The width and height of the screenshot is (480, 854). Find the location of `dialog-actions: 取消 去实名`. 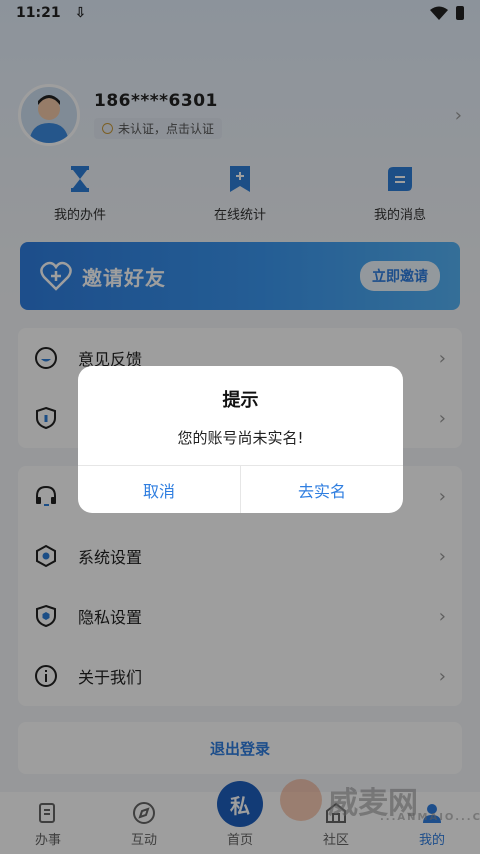

dialog-actions: 取消 去实名 is located at coordinates (240, 489).